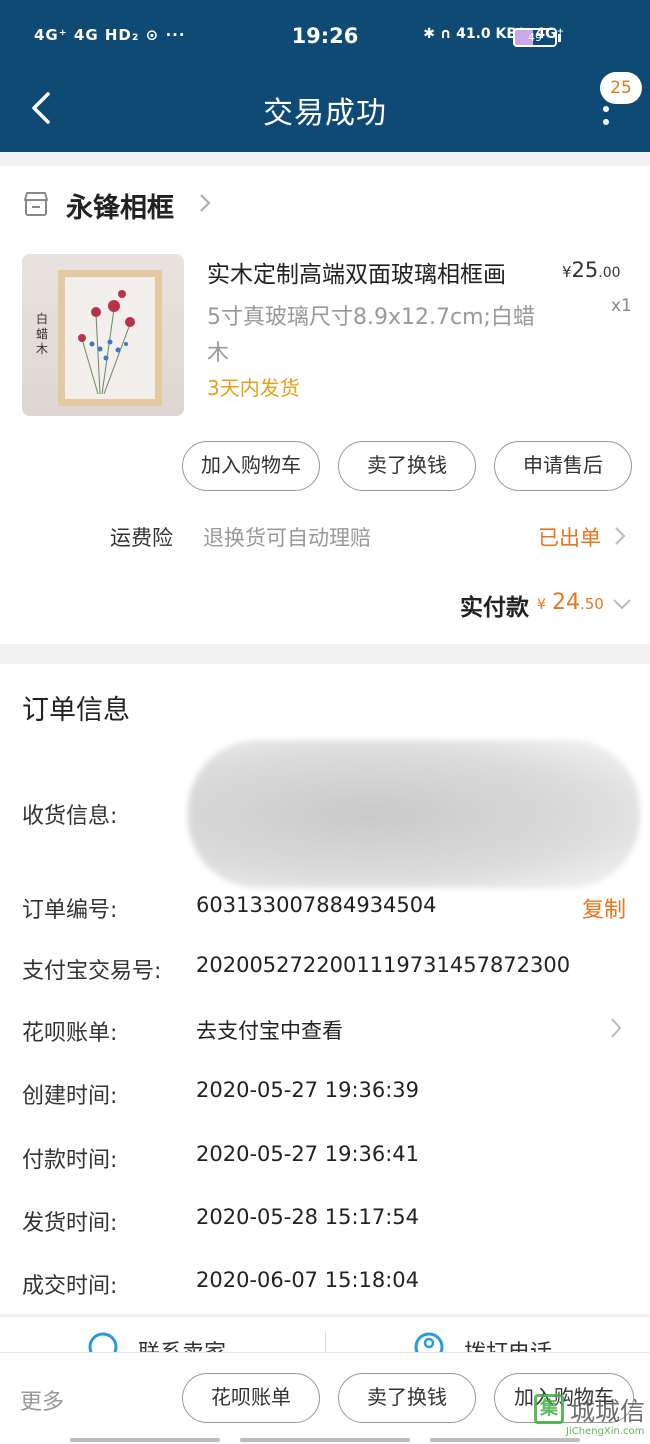 The image size is (650, 1444). I want to click on created-time: 2020-05-27 19:36:39, so click(308, 1090).